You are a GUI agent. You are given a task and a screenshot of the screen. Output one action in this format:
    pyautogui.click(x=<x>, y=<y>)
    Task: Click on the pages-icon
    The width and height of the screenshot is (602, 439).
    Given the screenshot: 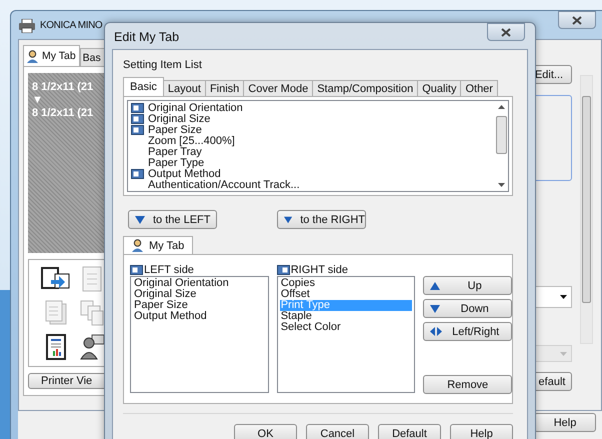 What is the action you would take?
    pyautogui.click(x=56, y=313)
    